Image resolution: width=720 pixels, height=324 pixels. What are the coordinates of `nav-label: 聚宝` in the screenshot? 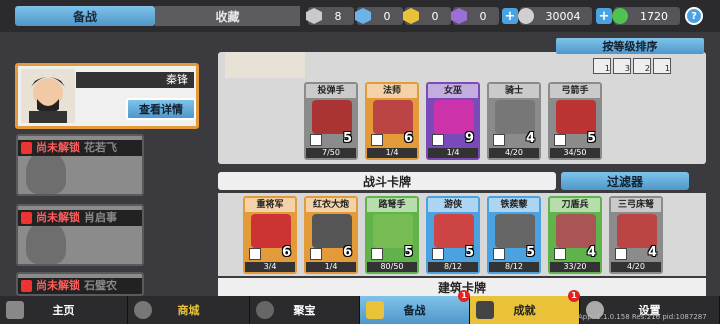 It's located at (304, 310).